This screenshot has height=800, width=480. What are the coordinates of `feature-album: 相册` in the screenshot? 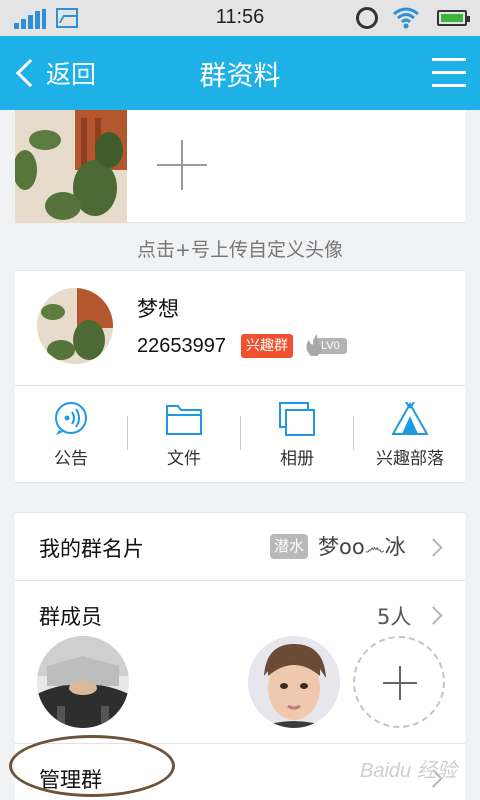 It's located at (297, 434).